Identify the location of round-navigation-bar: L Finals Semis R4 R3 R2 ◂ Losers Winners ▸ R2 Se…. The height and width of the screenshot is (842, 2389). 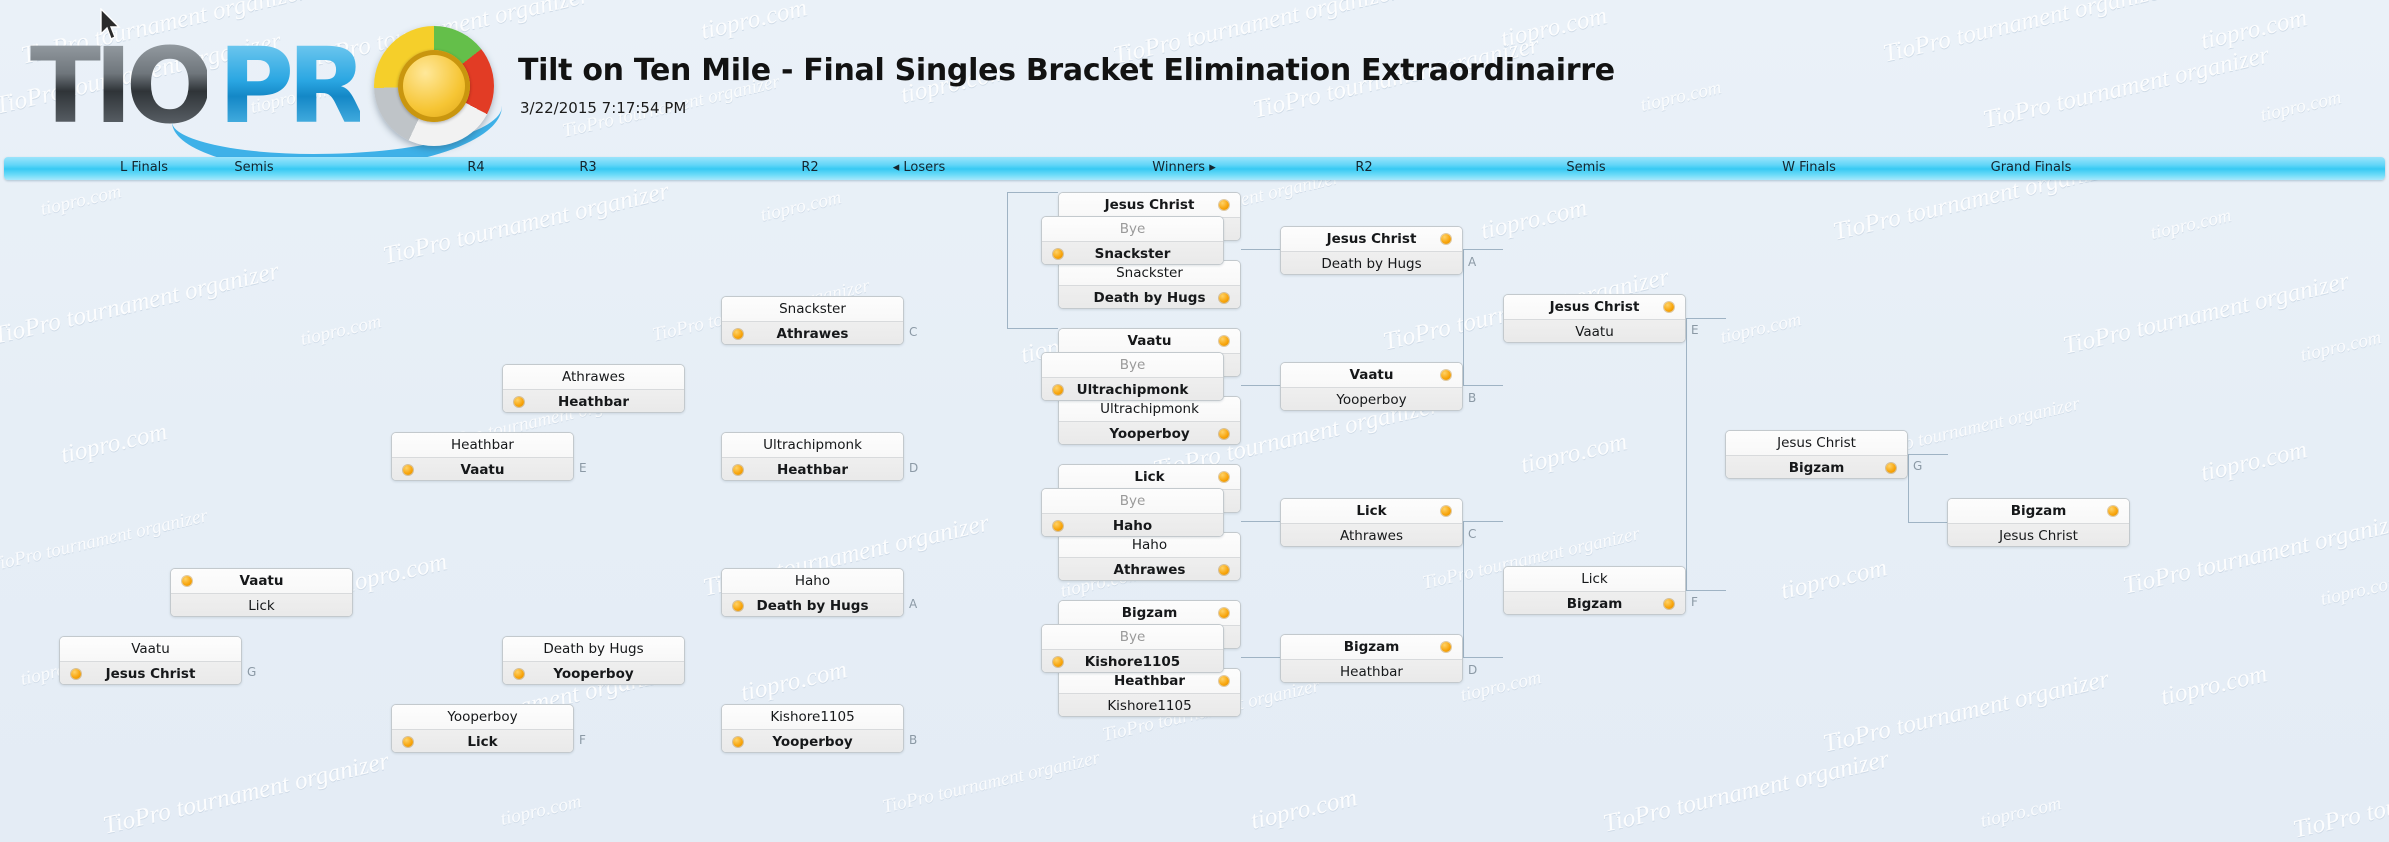
(1194, 168).